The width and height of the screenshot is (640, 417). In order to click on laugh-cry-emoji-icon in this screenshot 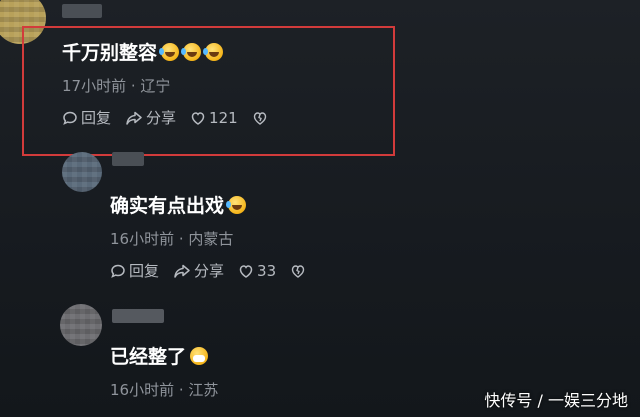, I will do `click(236, 204)`.